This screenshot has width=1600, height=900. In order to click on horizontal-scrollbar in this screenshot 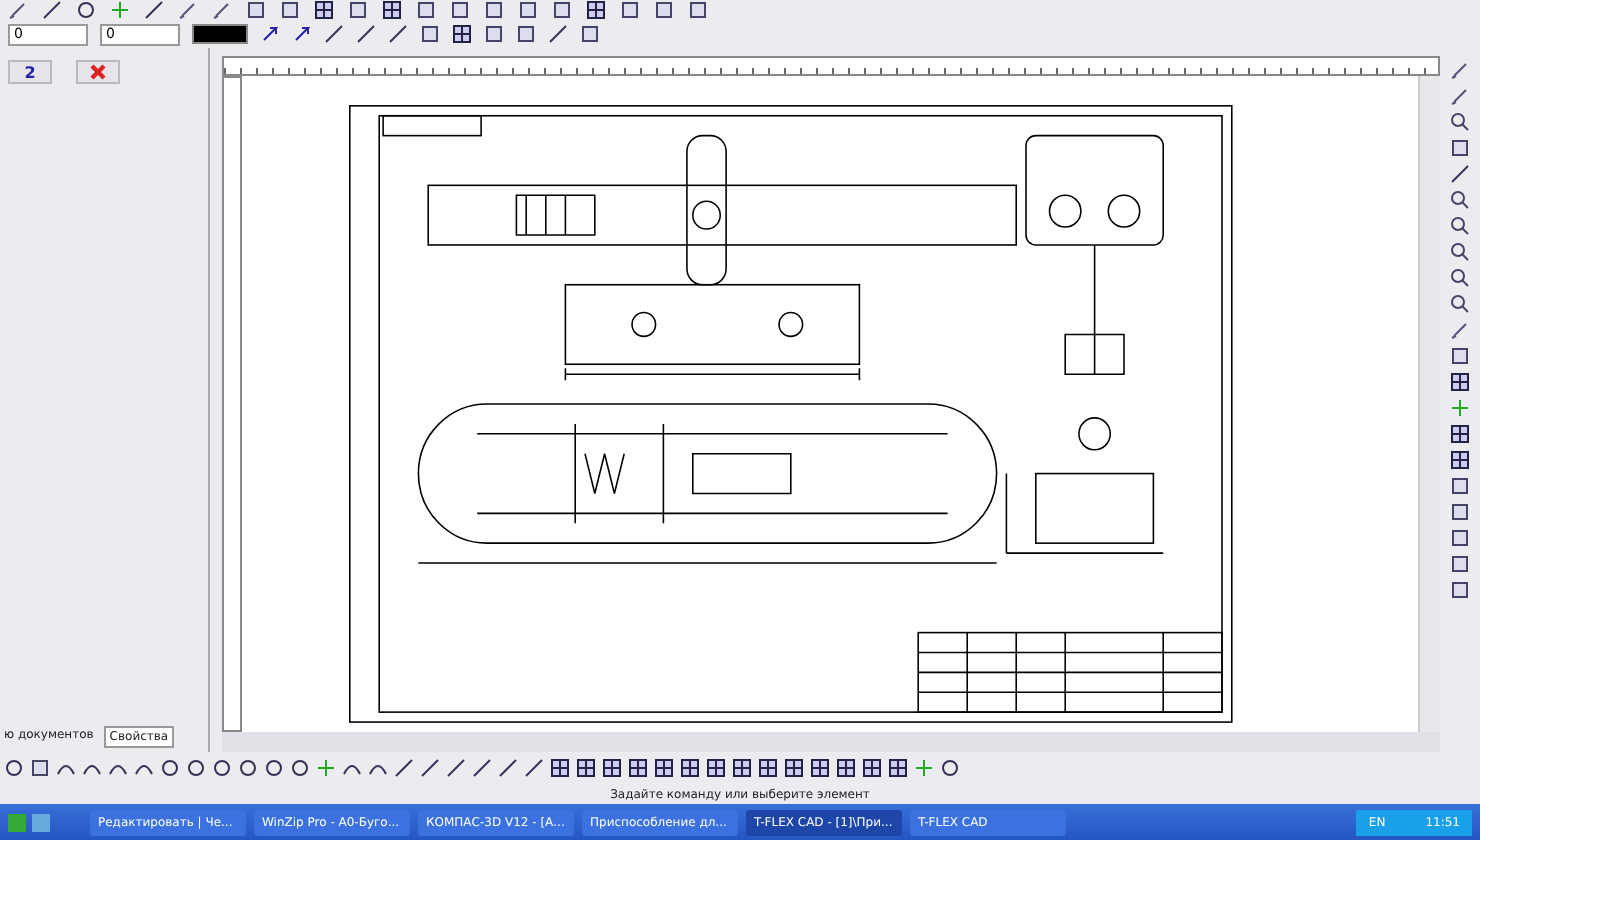, I will do `click(831, 742)`.